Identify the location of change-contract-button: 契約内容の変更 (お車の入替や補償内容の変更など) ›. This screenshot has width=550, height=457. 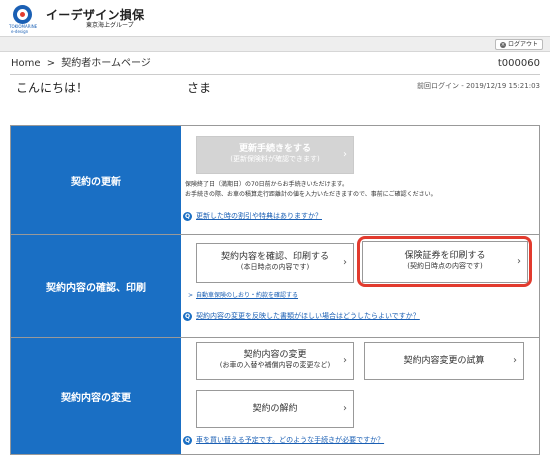
(275, 361).